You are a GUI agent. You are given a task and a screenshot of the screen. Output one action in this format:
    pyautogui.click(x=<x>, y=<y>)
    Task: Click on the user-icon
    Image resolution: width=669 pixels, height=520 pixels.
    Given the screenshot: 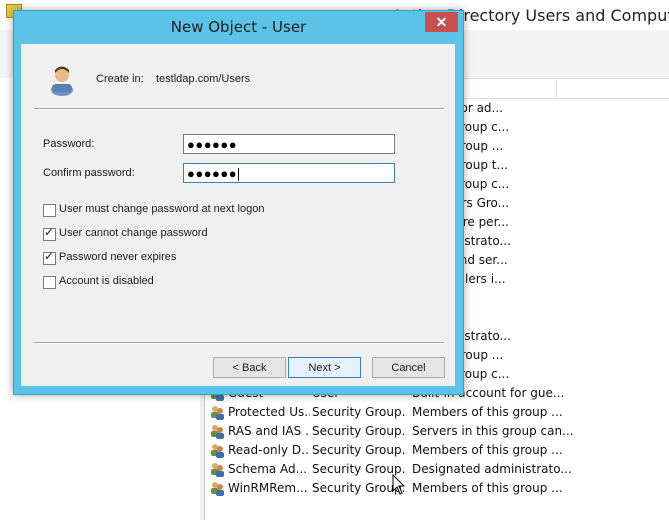 What is the action you would take?
    pyautogui.click(x=62, y=81)
    